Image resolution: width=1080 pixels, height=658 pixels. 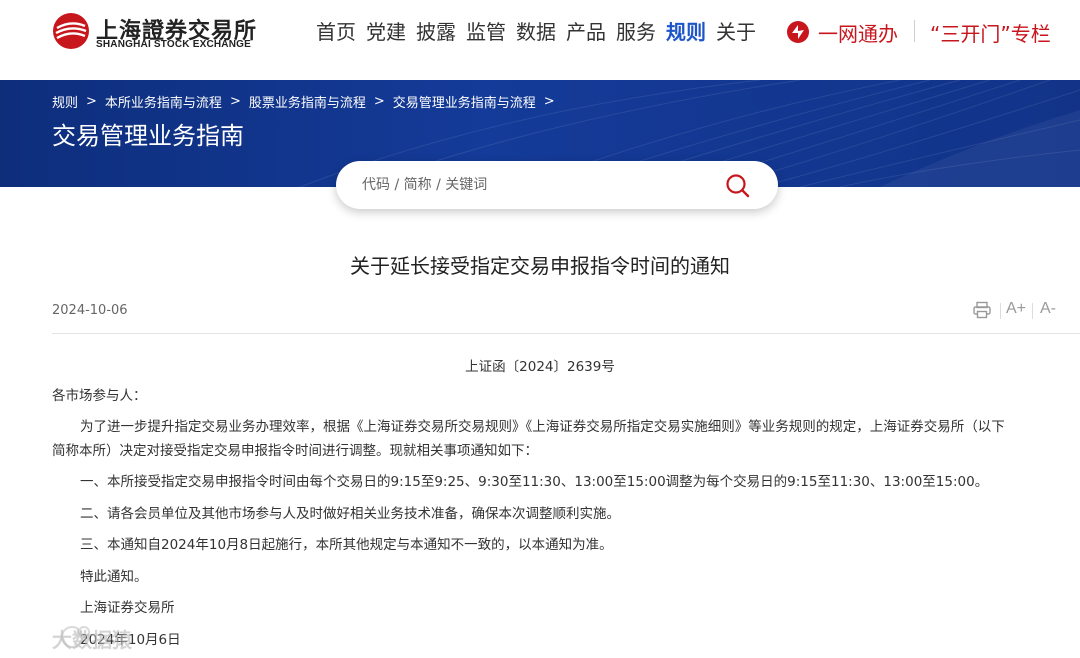 I want to click on notice-item-2: 二、请各会员单位及其他市场参与人及时做好相关业务技术准备，确保本次调整顺利实施。, so click(x=350, y=514).